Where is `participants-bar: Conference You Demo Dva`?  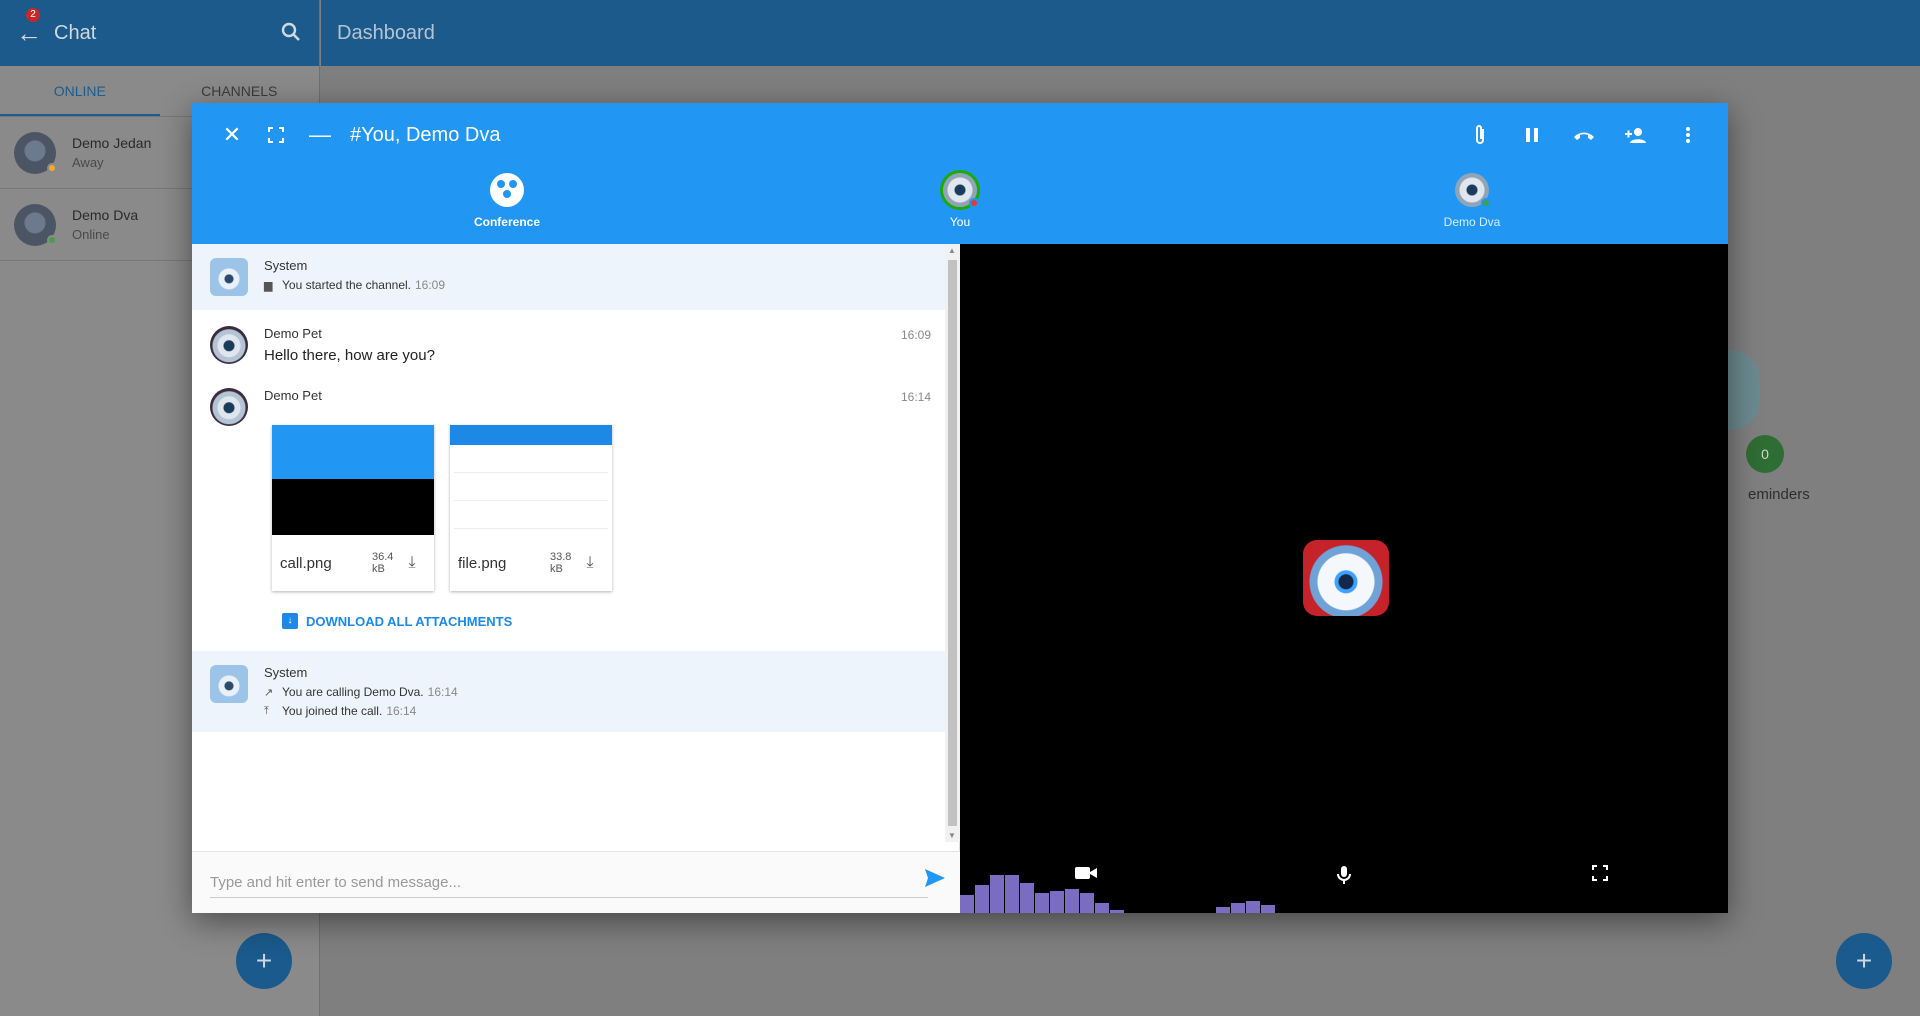 participants-bar: Conference You Demo Dva is located at coordinates (960, 205).